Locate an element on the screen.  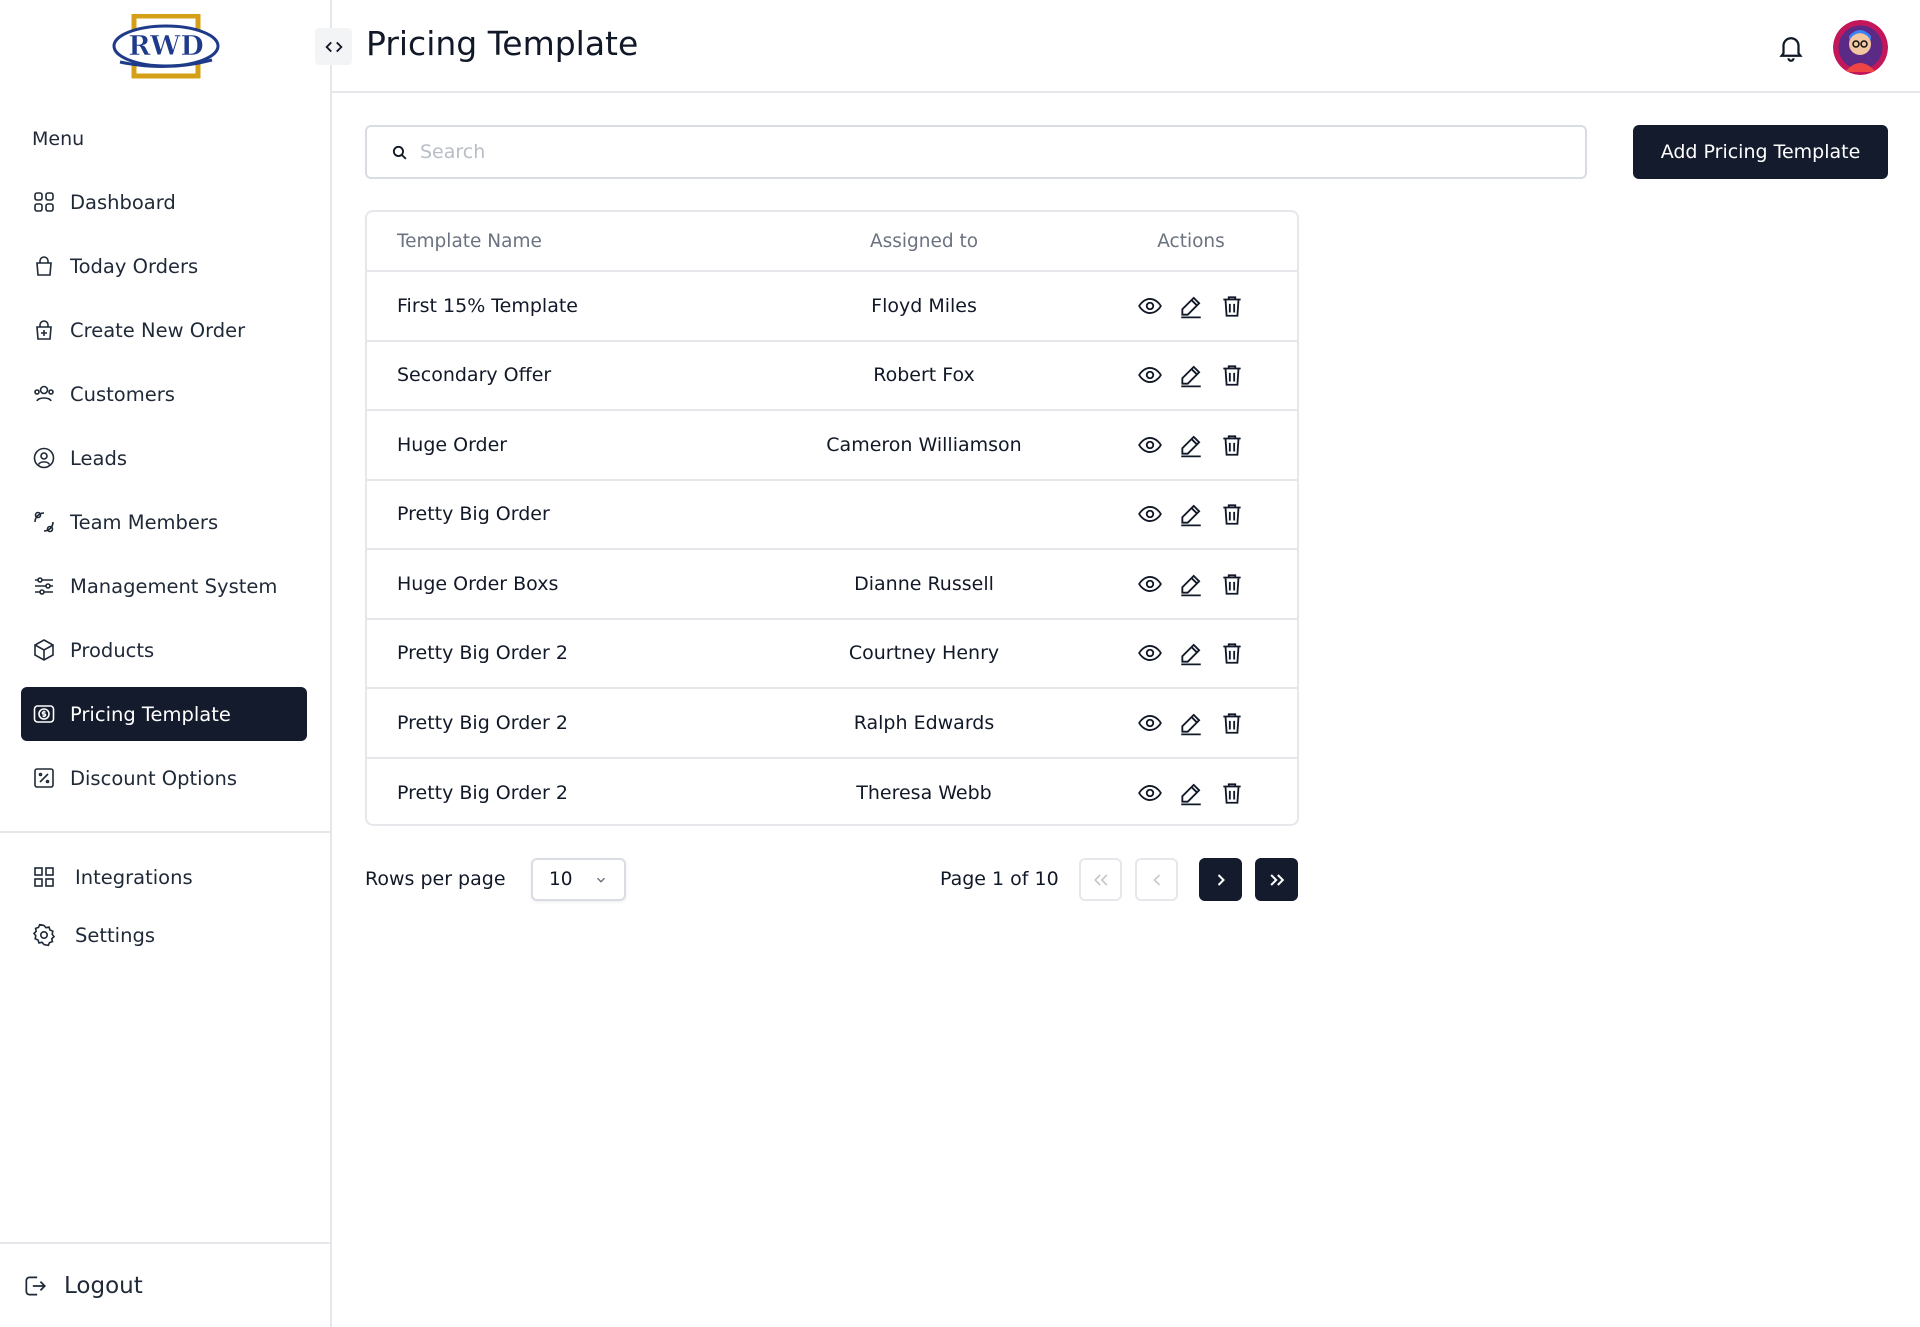
add-bag-icon is located at coordinates (44, 330).